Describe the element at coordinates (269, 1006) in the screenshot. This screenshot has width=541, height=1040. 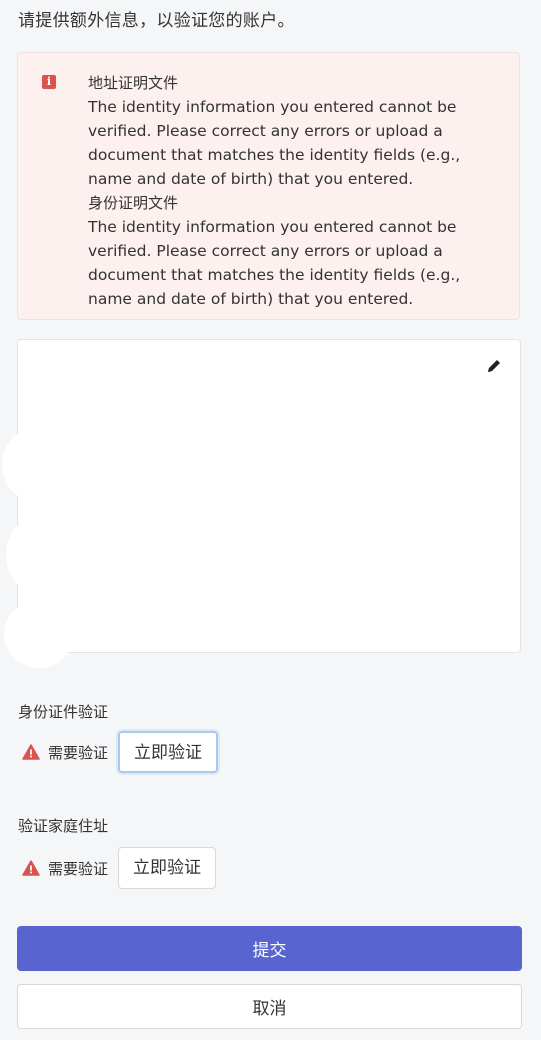
I see `cancel-button: 取消` at that location.